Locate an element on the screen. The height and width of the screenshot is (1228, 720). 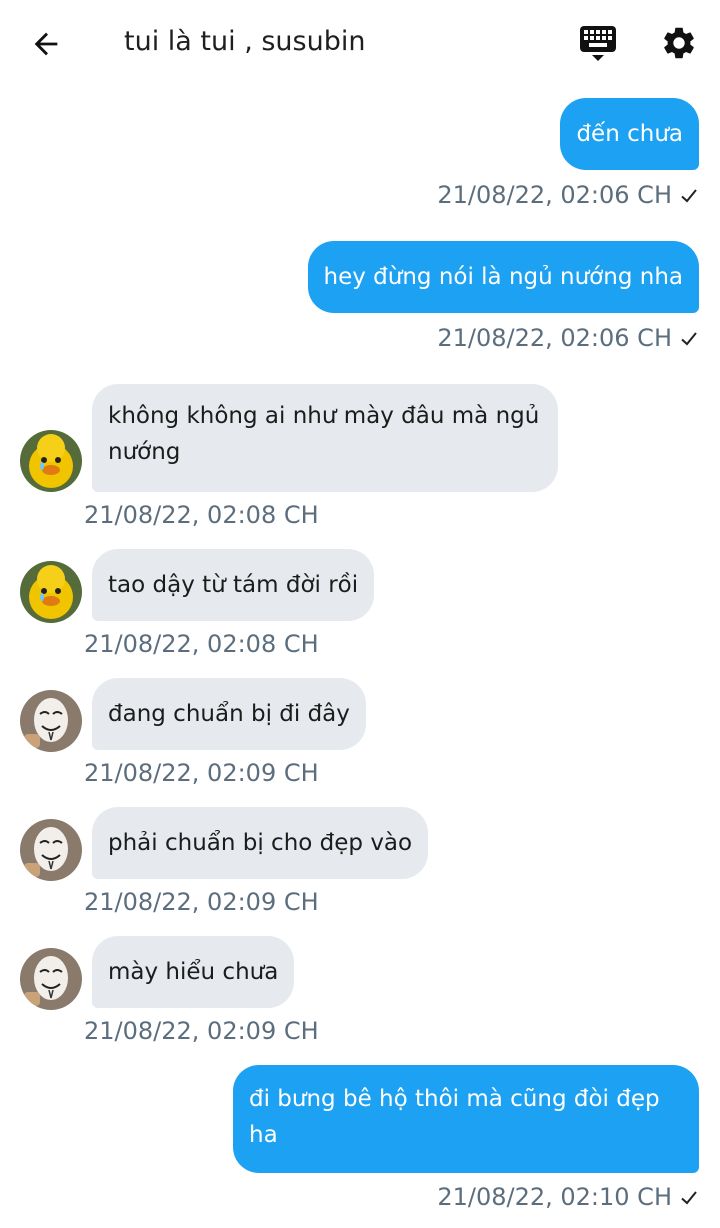
message-text: hey đừng nói là ngủ nướng nha is located at coordinates (503, 277).